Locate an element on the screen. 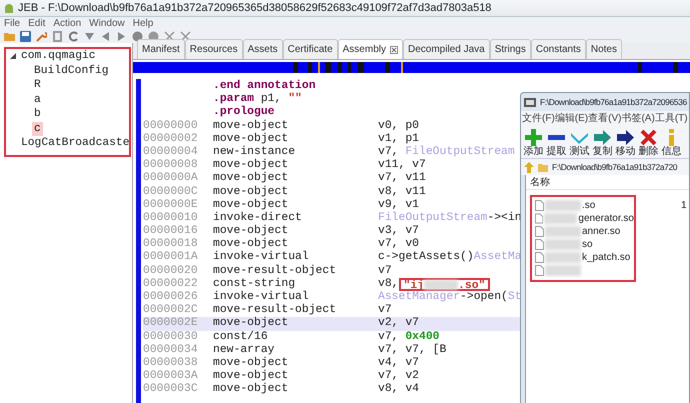  plus-icon is located at coordinates (533, 137).